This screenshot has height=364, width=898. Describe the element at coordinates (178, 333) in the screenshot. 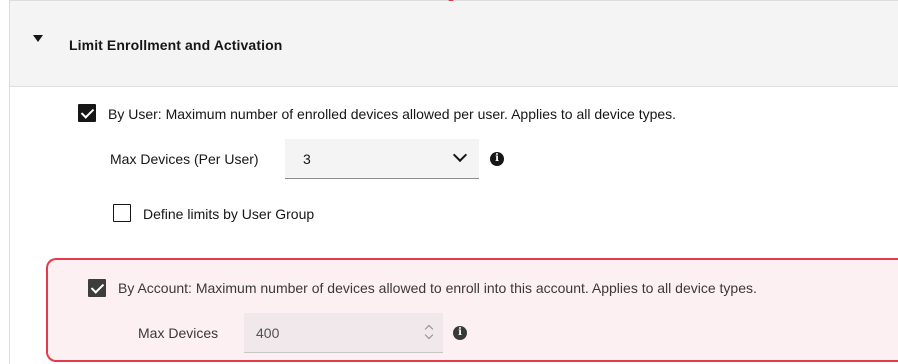

I see `max-devices-label: Max Devices` at that location.